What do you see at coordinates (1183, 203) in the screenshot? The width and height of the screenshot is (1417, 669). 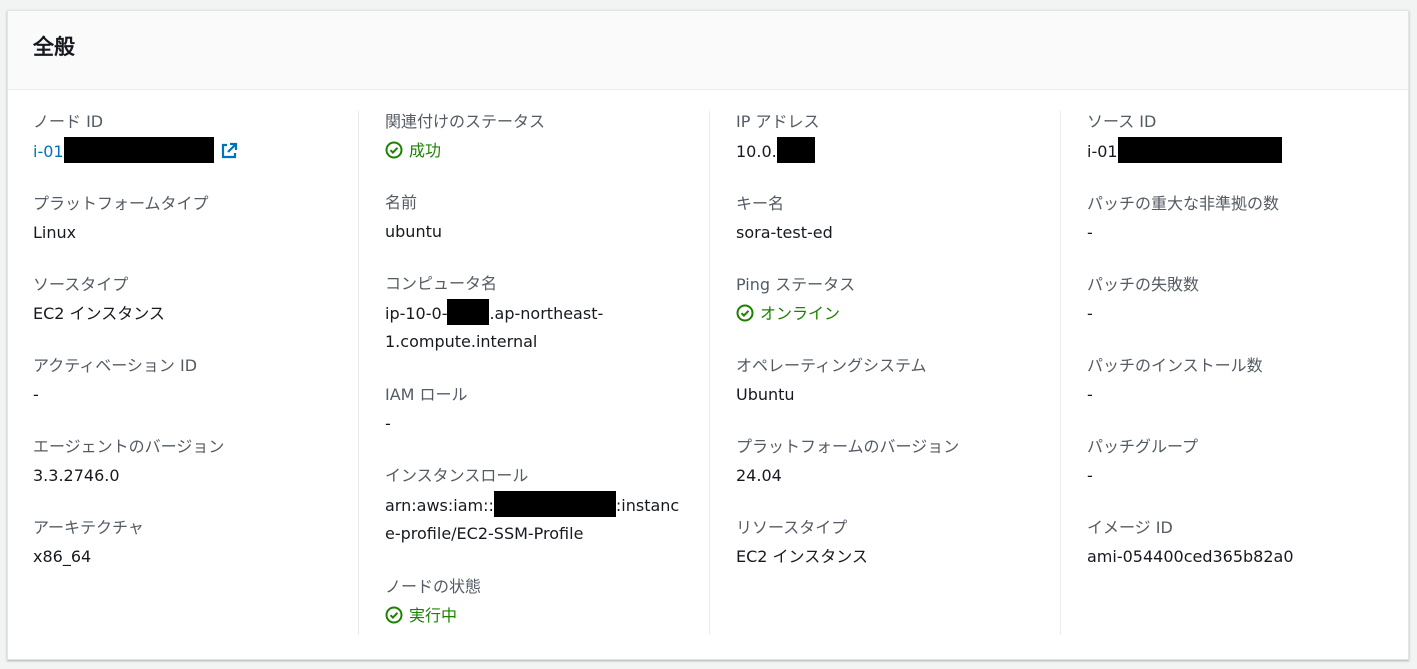 I see `patch-critical-noncompliant-label: パッチの重大な非準拠の数` at bounding box center [1183, 203].